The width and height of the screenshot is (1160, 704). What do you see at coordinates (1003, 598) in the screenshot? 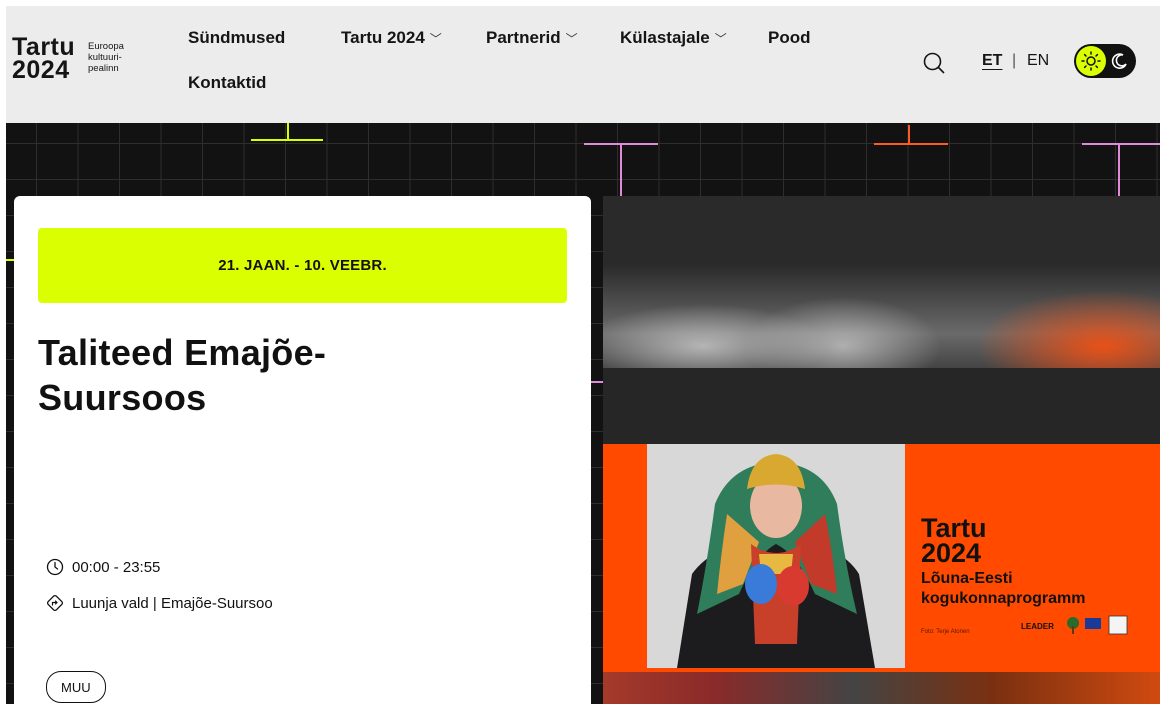
I see `poster-subtitle-2: kogukonnaprogramm` at bounding box center [1003, 598].